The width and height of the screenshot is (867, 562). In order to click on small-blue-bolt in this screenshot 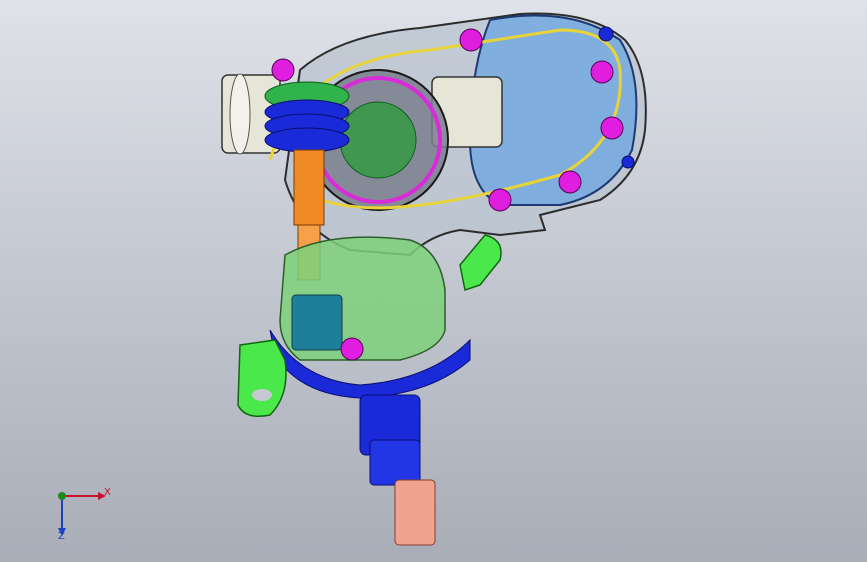, I will do `click(606, 34)`.